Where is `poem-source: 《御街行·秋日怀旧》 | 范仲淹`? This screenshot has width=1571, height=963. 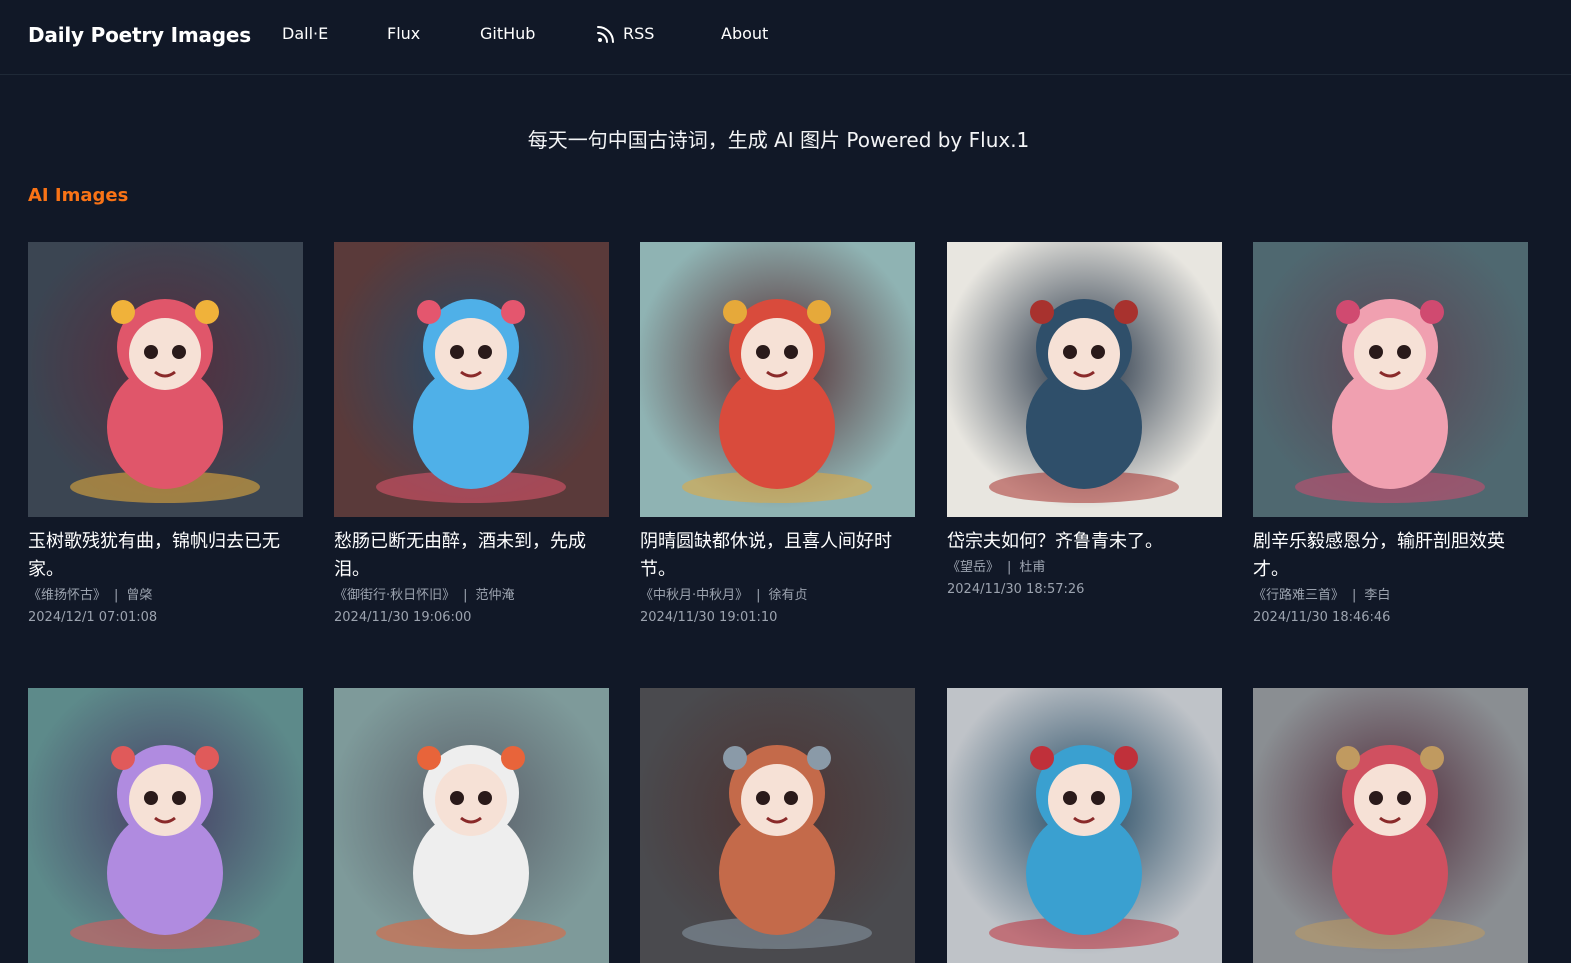
poem-source: 《御街行·秋日怀旧》 | 范仲淹 is located at coordinates (424, 595).